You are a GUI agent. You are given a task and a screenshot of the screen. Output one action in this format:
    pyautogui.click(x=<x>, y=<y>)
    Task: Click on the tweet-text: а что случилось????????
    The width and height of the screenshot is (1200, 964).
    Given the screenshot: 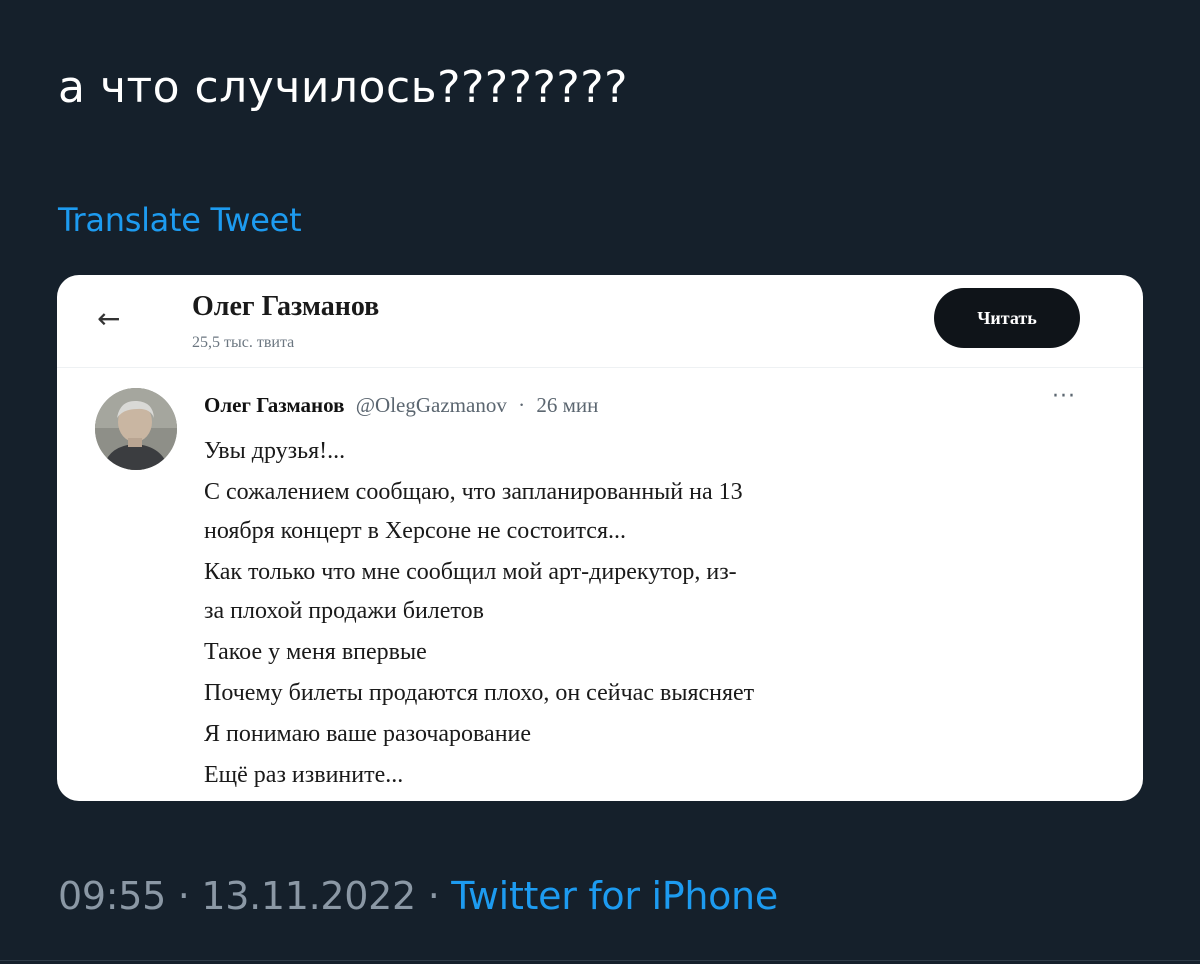 What is the action you would take?
    pyautogui.click(x=343, y=87)
    